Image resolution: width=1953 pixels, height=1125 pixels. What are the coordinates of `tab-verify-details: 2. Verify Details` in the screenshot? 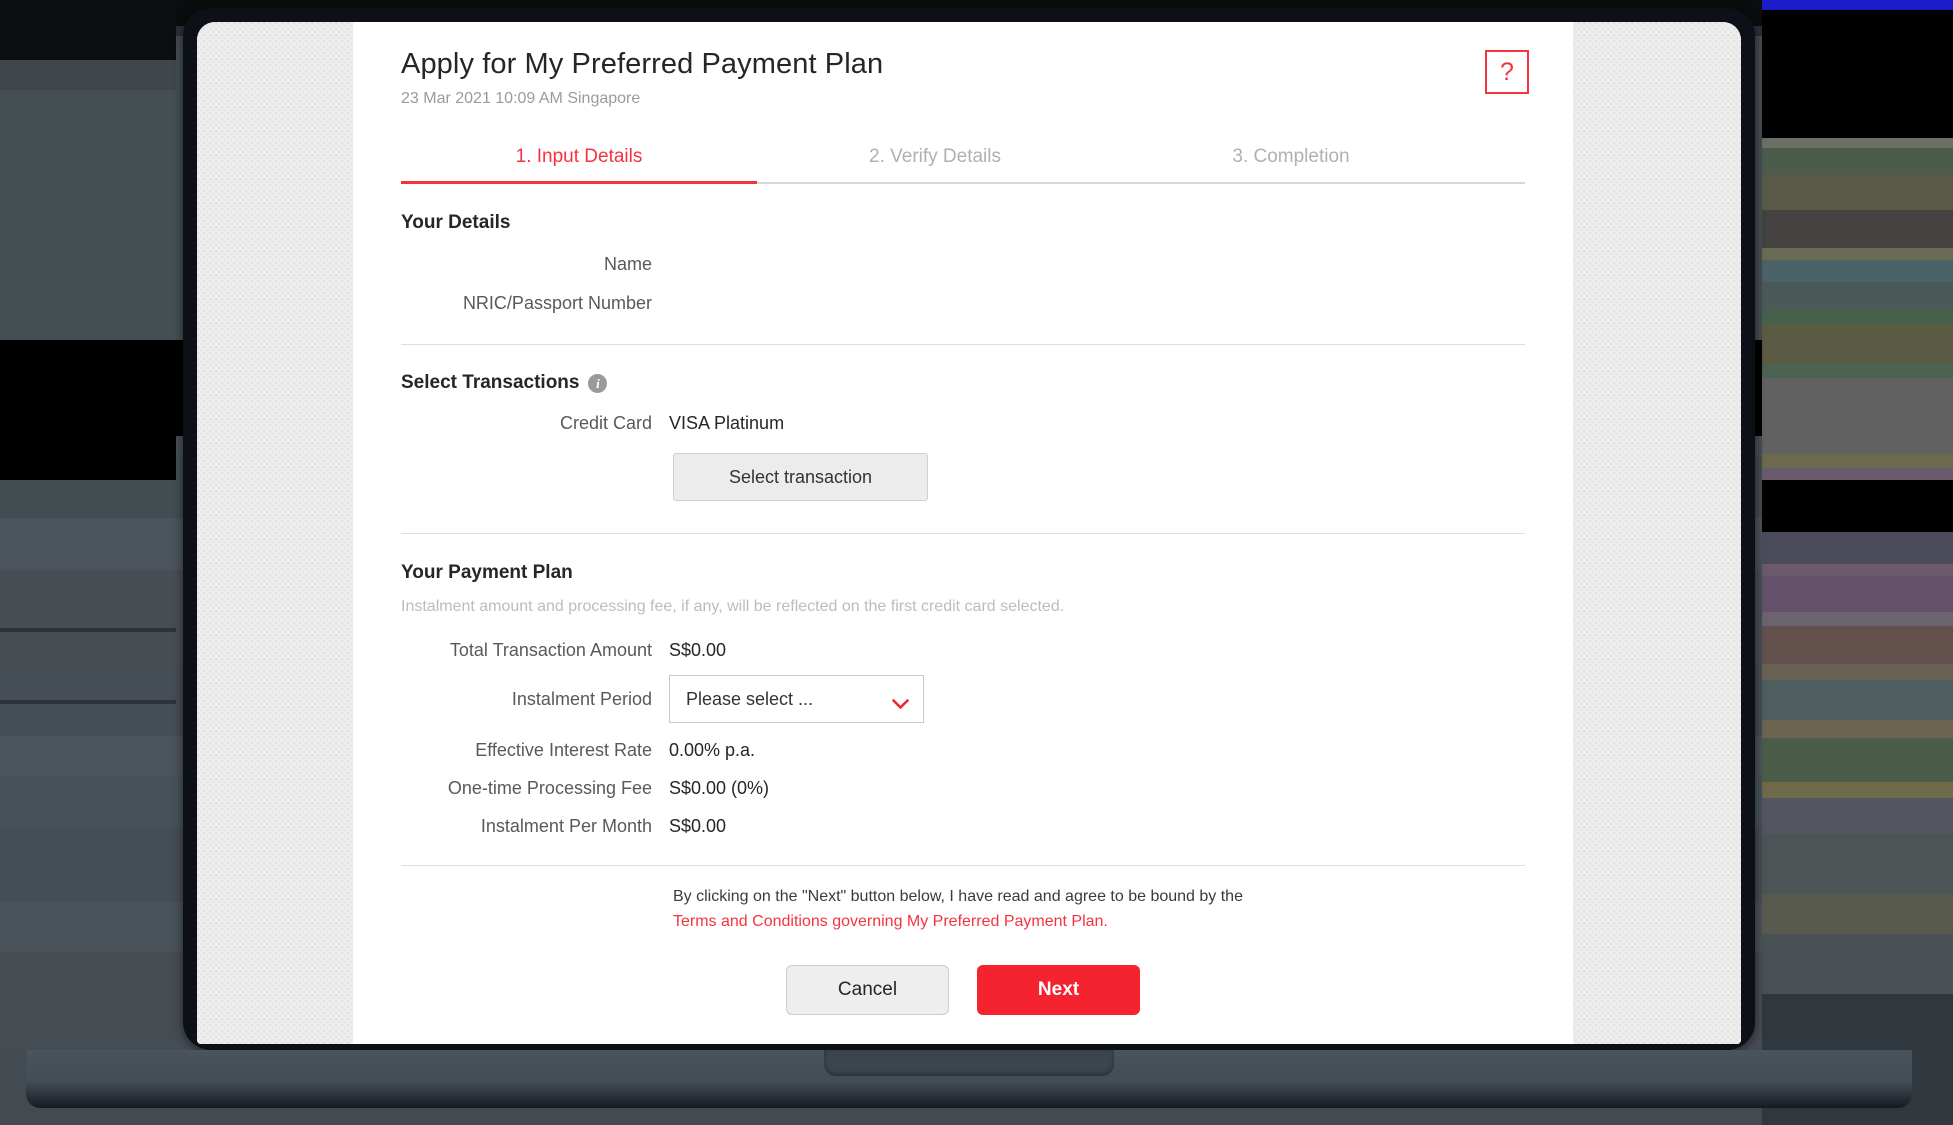 It's located at (935, 159).